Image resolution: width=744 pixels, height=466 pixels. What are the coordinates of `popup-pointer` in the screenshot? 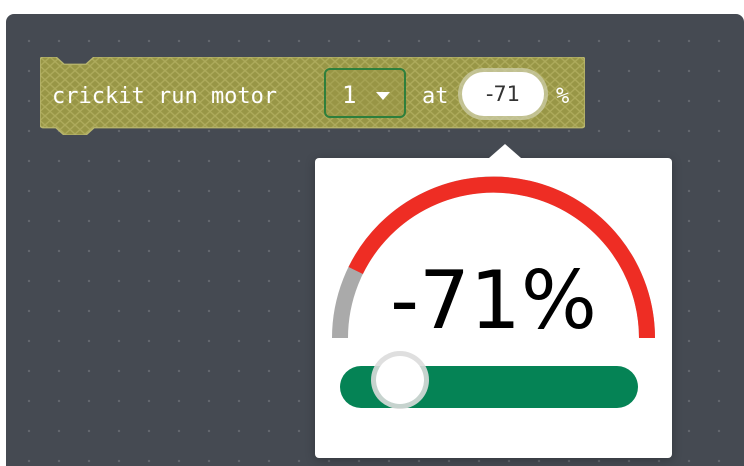 It's located at (505, 151).